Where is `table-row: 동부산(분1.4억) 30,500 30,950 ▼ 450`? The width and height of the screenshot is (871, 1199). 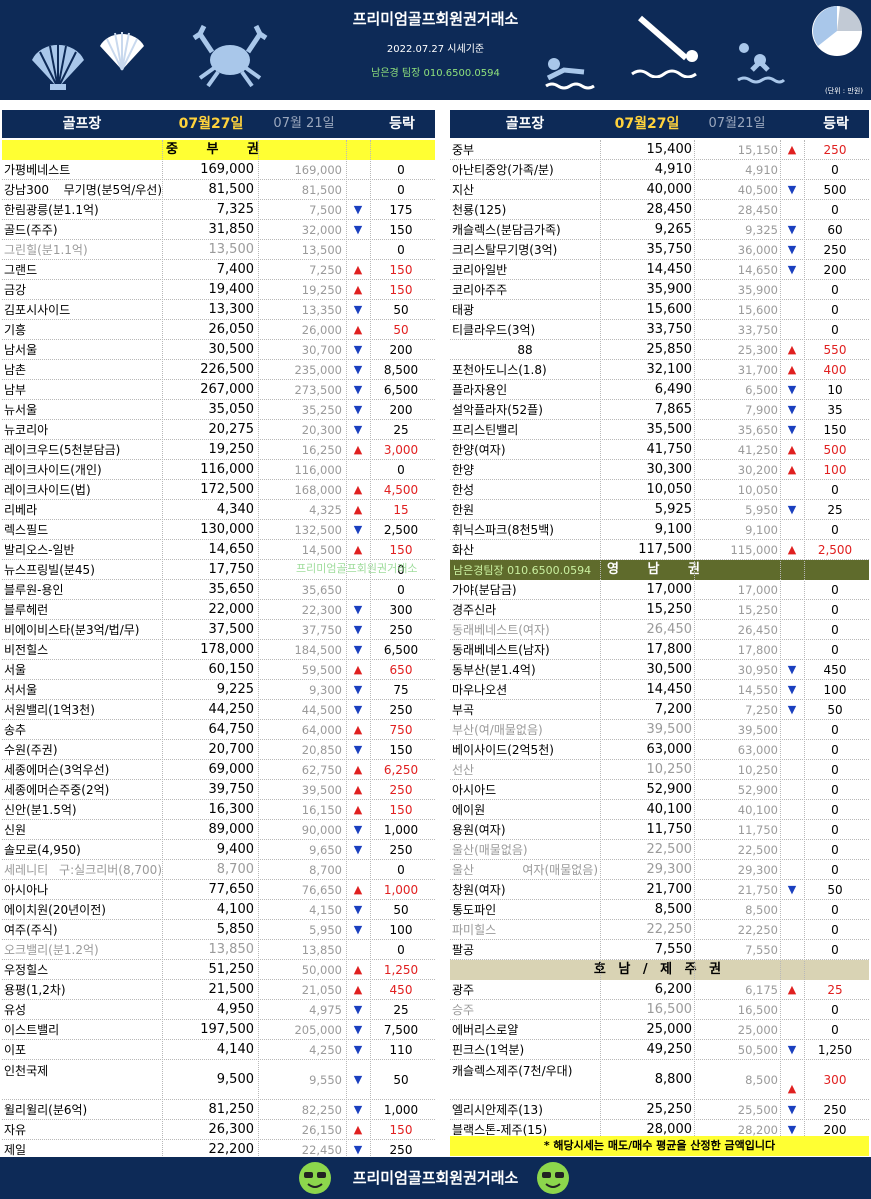 table-row: 동부산(분1.4억) 30,500 30,950 ▼ 450 is located at coordinates (659, 670).